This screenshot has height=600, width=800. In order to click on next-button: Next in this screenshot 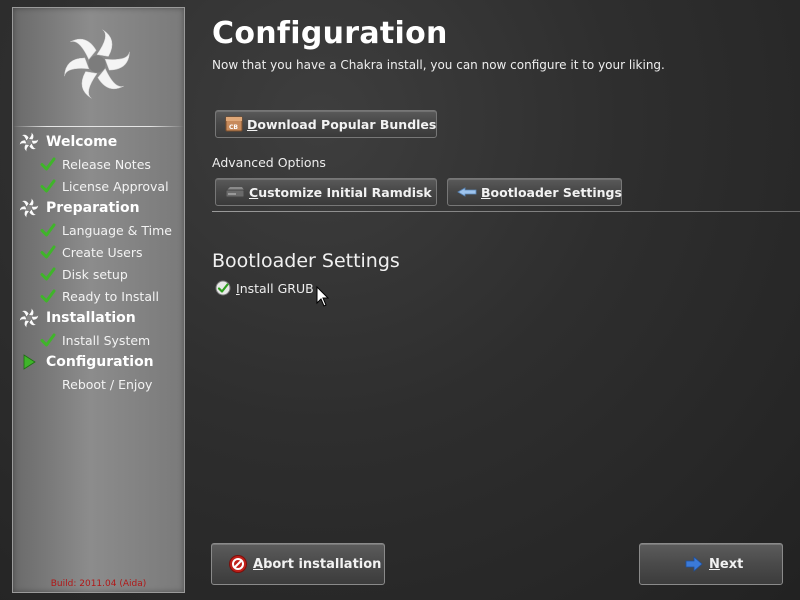, I will do `click(711, 564)`.